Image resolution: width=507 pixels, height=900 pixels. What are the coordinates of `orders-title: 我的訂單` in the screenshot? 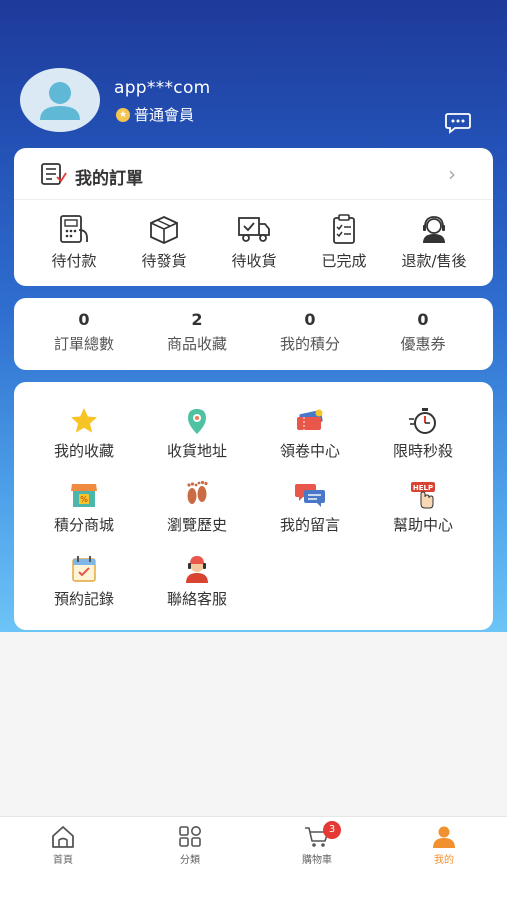 It's located at (109, 179).